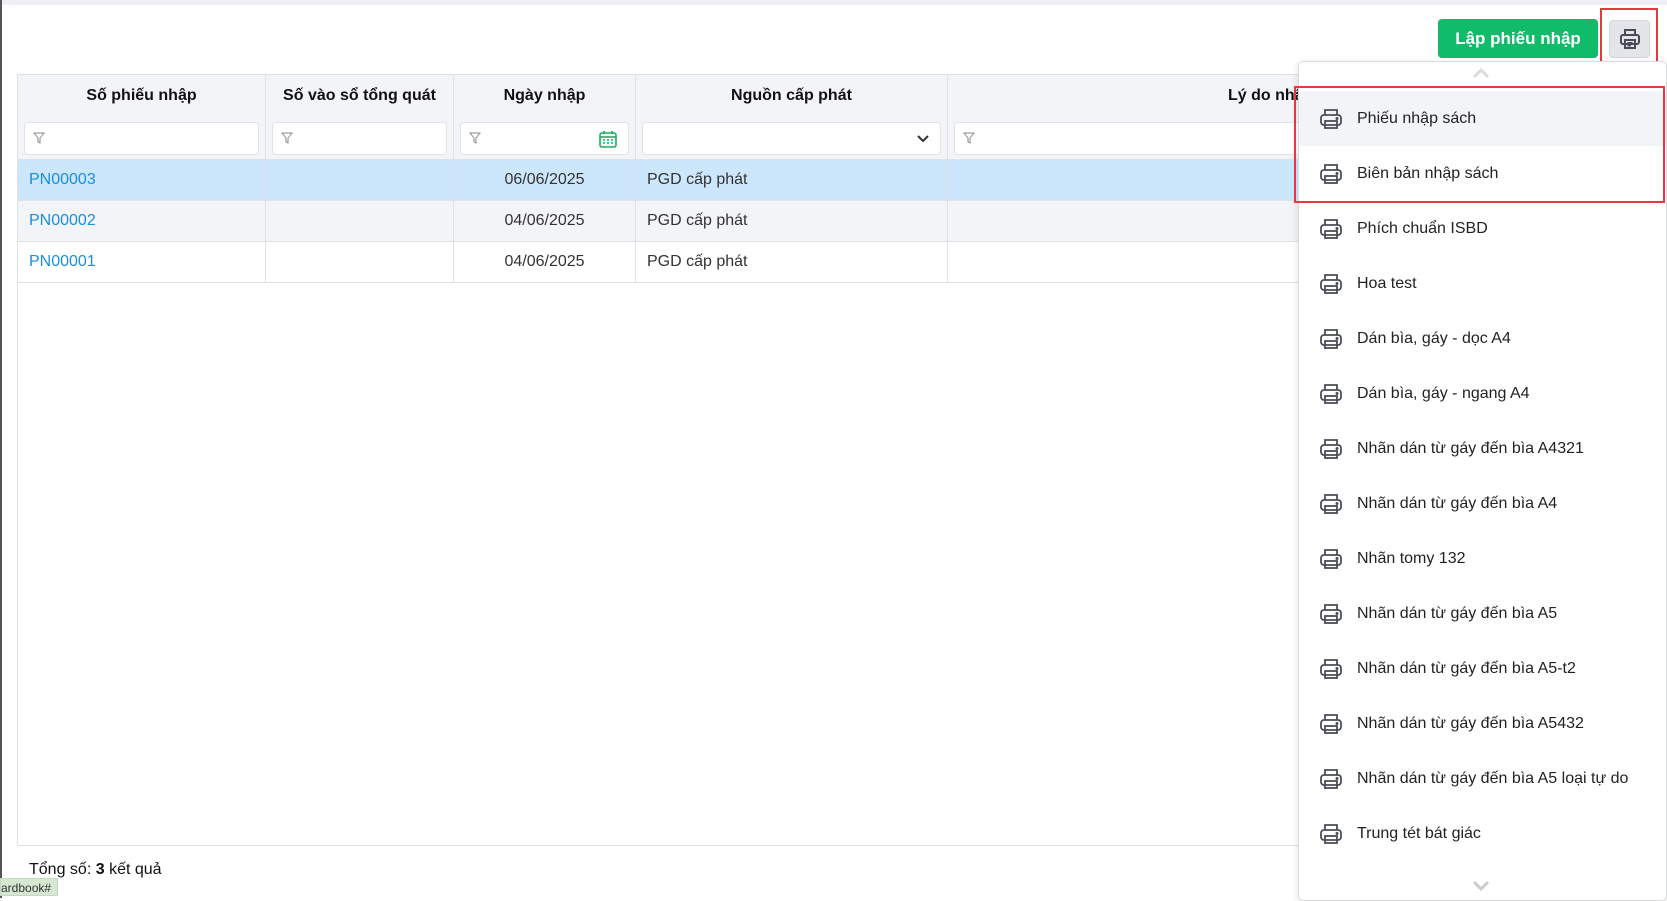 Image resolution: width=1667 pixels, height=901 pixels. Describe the element at coordinates (1482, 833) in the screenshot. I see `print-menu-item: Trung tét bát giác` at that location.